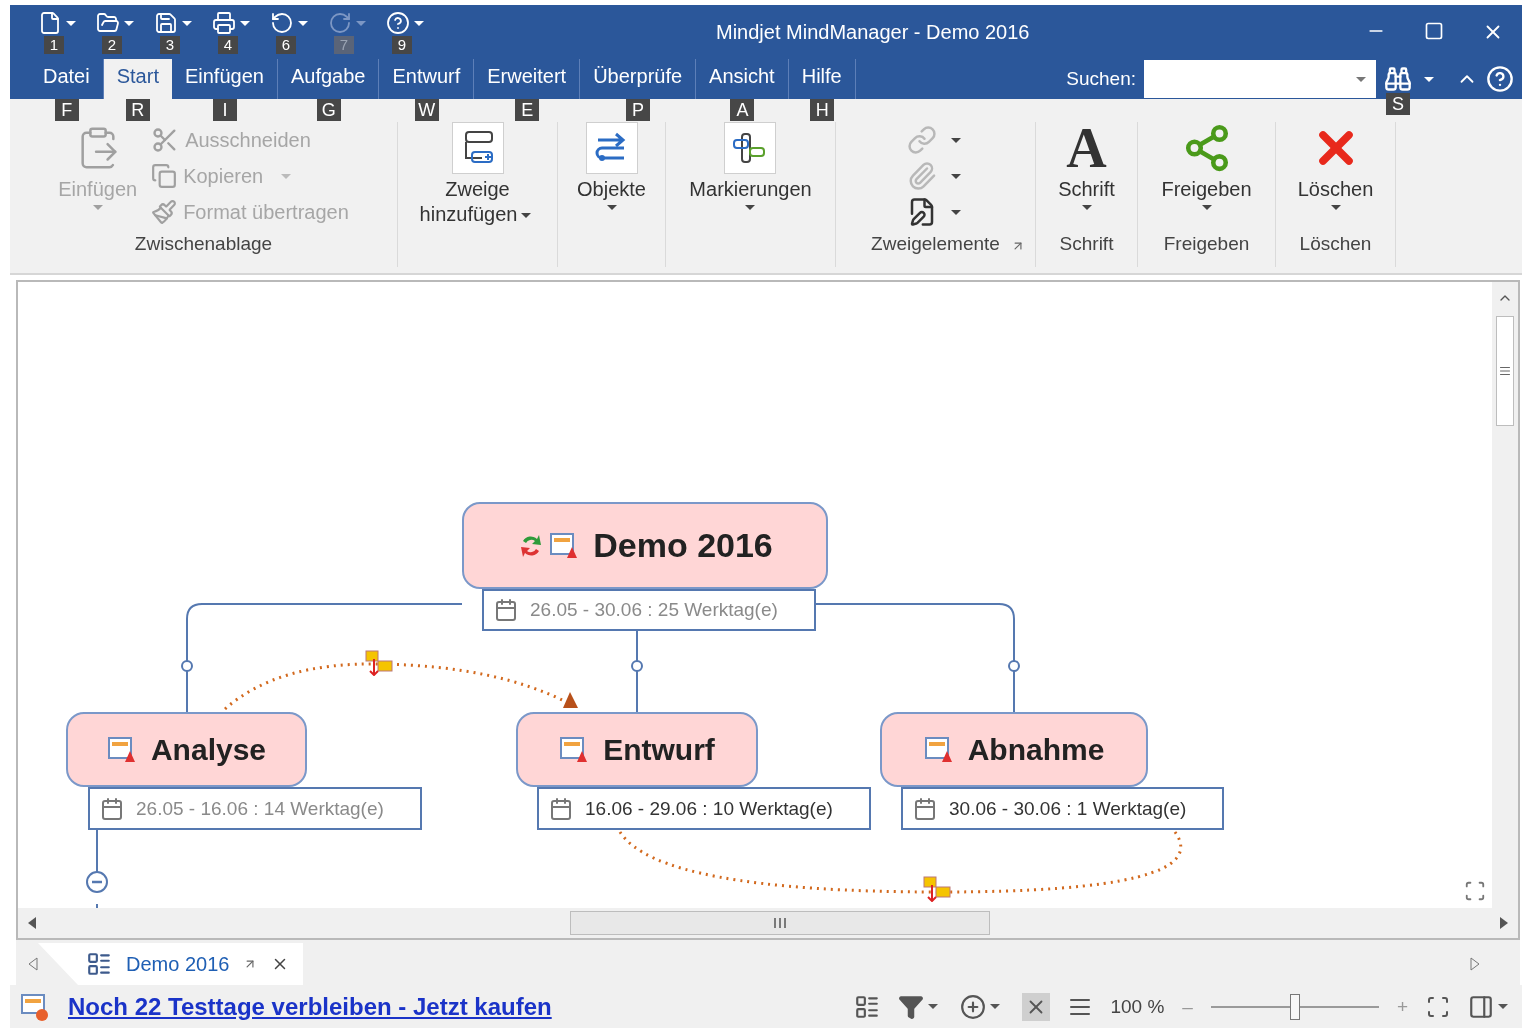 The width and height of the screenshot is (1522, 1028). Describe the element at coordinates (1504, 923) in the screenshot. I see `scroll-right-icon` at that location.